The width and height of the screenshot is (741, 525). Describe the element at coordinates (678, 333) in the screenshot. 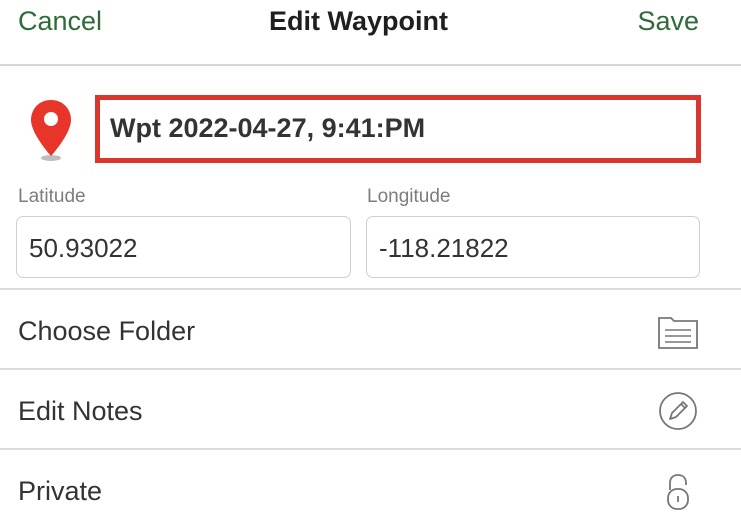

I see `folder-icon` at that location.